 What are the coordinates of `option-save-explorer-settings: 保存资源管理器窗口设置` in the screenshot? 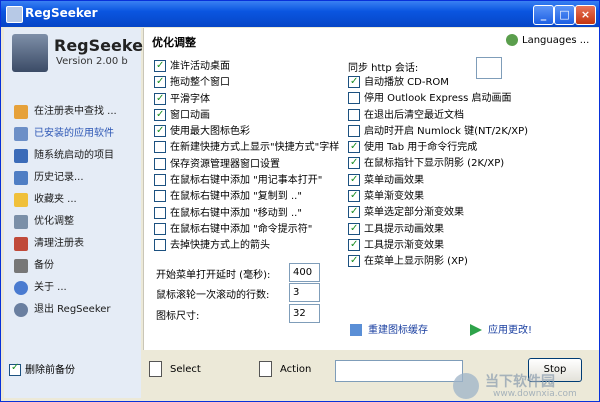 It's located at (246, 165).